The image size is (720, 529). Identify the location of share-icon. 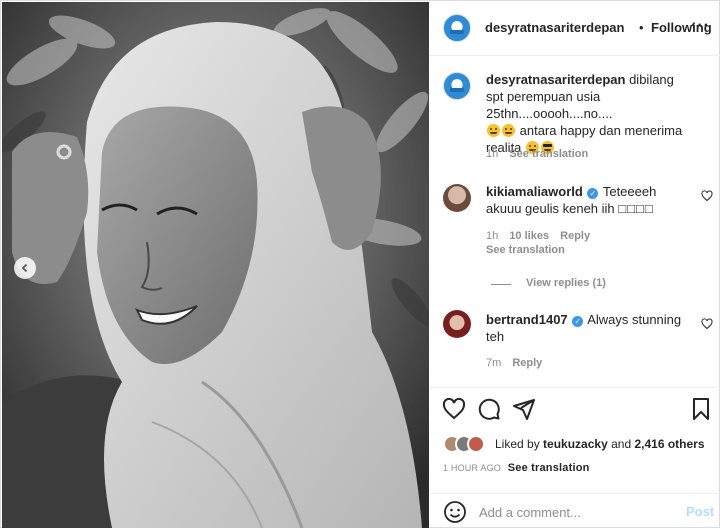
(524, 409).